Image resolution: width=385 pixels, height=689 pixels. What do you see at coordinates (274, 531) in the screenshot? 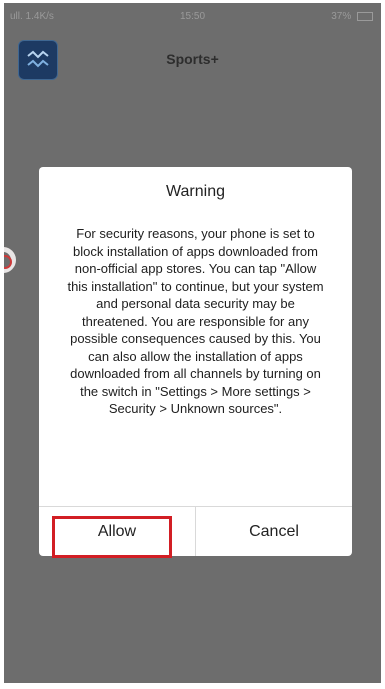
I see `cancel-button: Cancel` at bounding box center [274, 531].